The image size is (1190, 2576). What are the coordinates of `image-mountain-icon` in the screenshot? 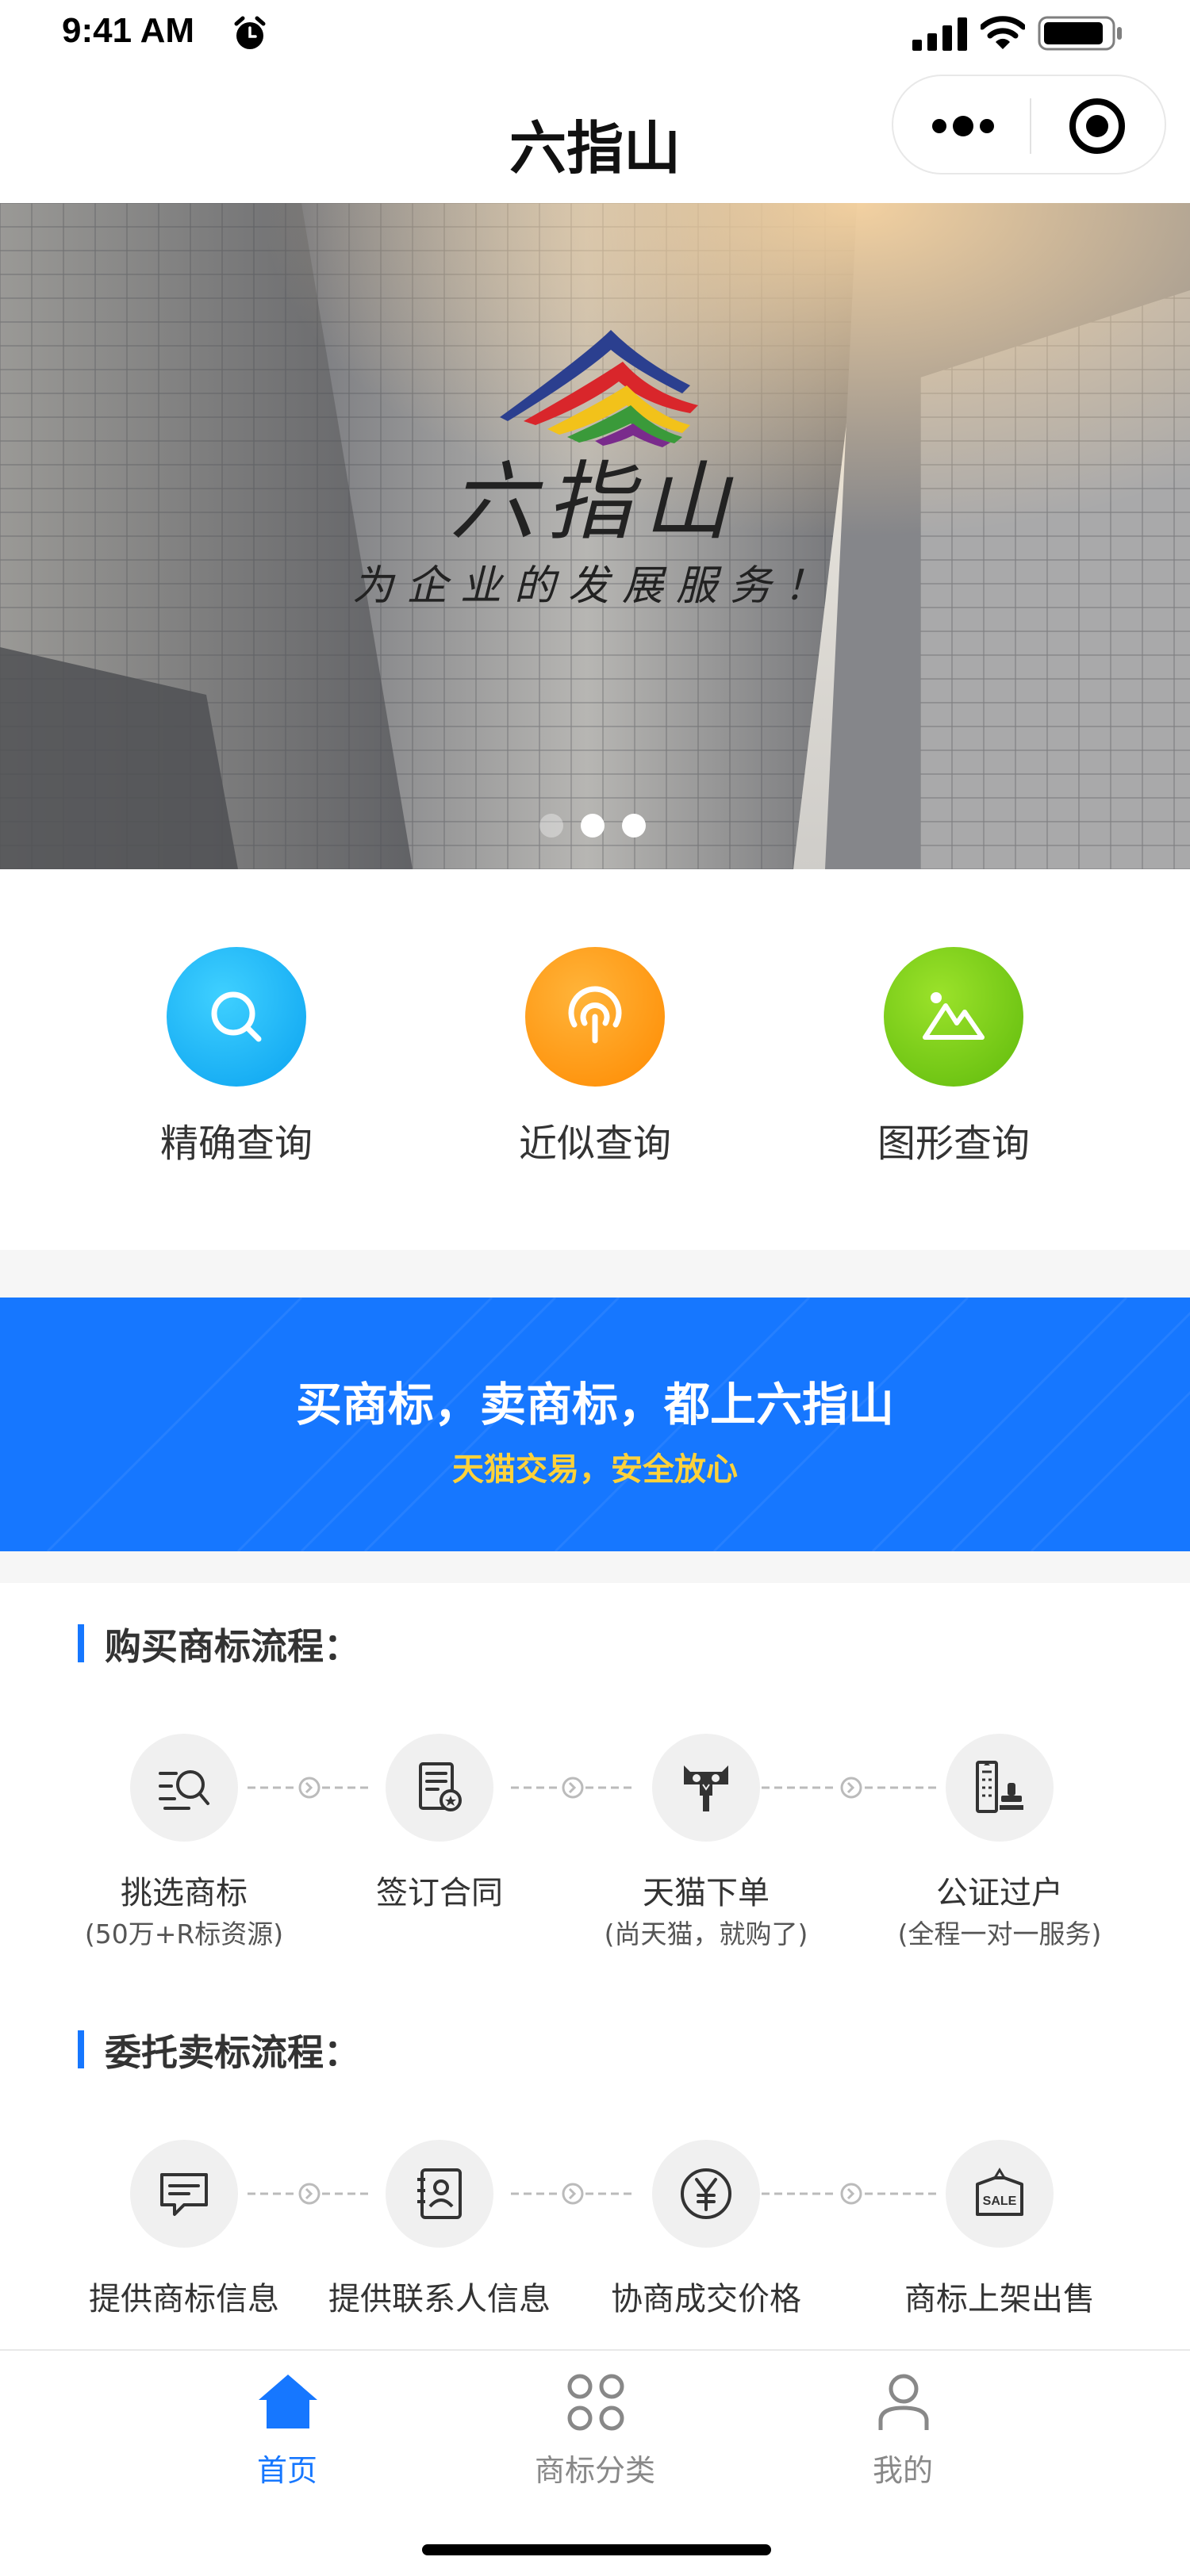 It's located at (954, 1016).